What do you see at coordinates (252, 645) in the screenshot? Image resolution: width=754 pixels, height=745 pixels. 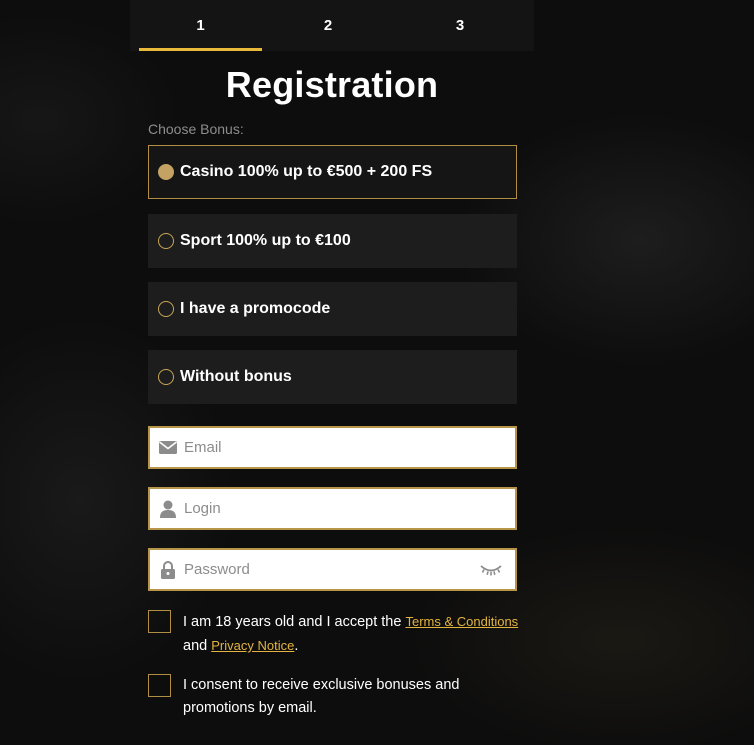 I see `privacy-link: Privacy Notice` at bounding box center [252, 645].